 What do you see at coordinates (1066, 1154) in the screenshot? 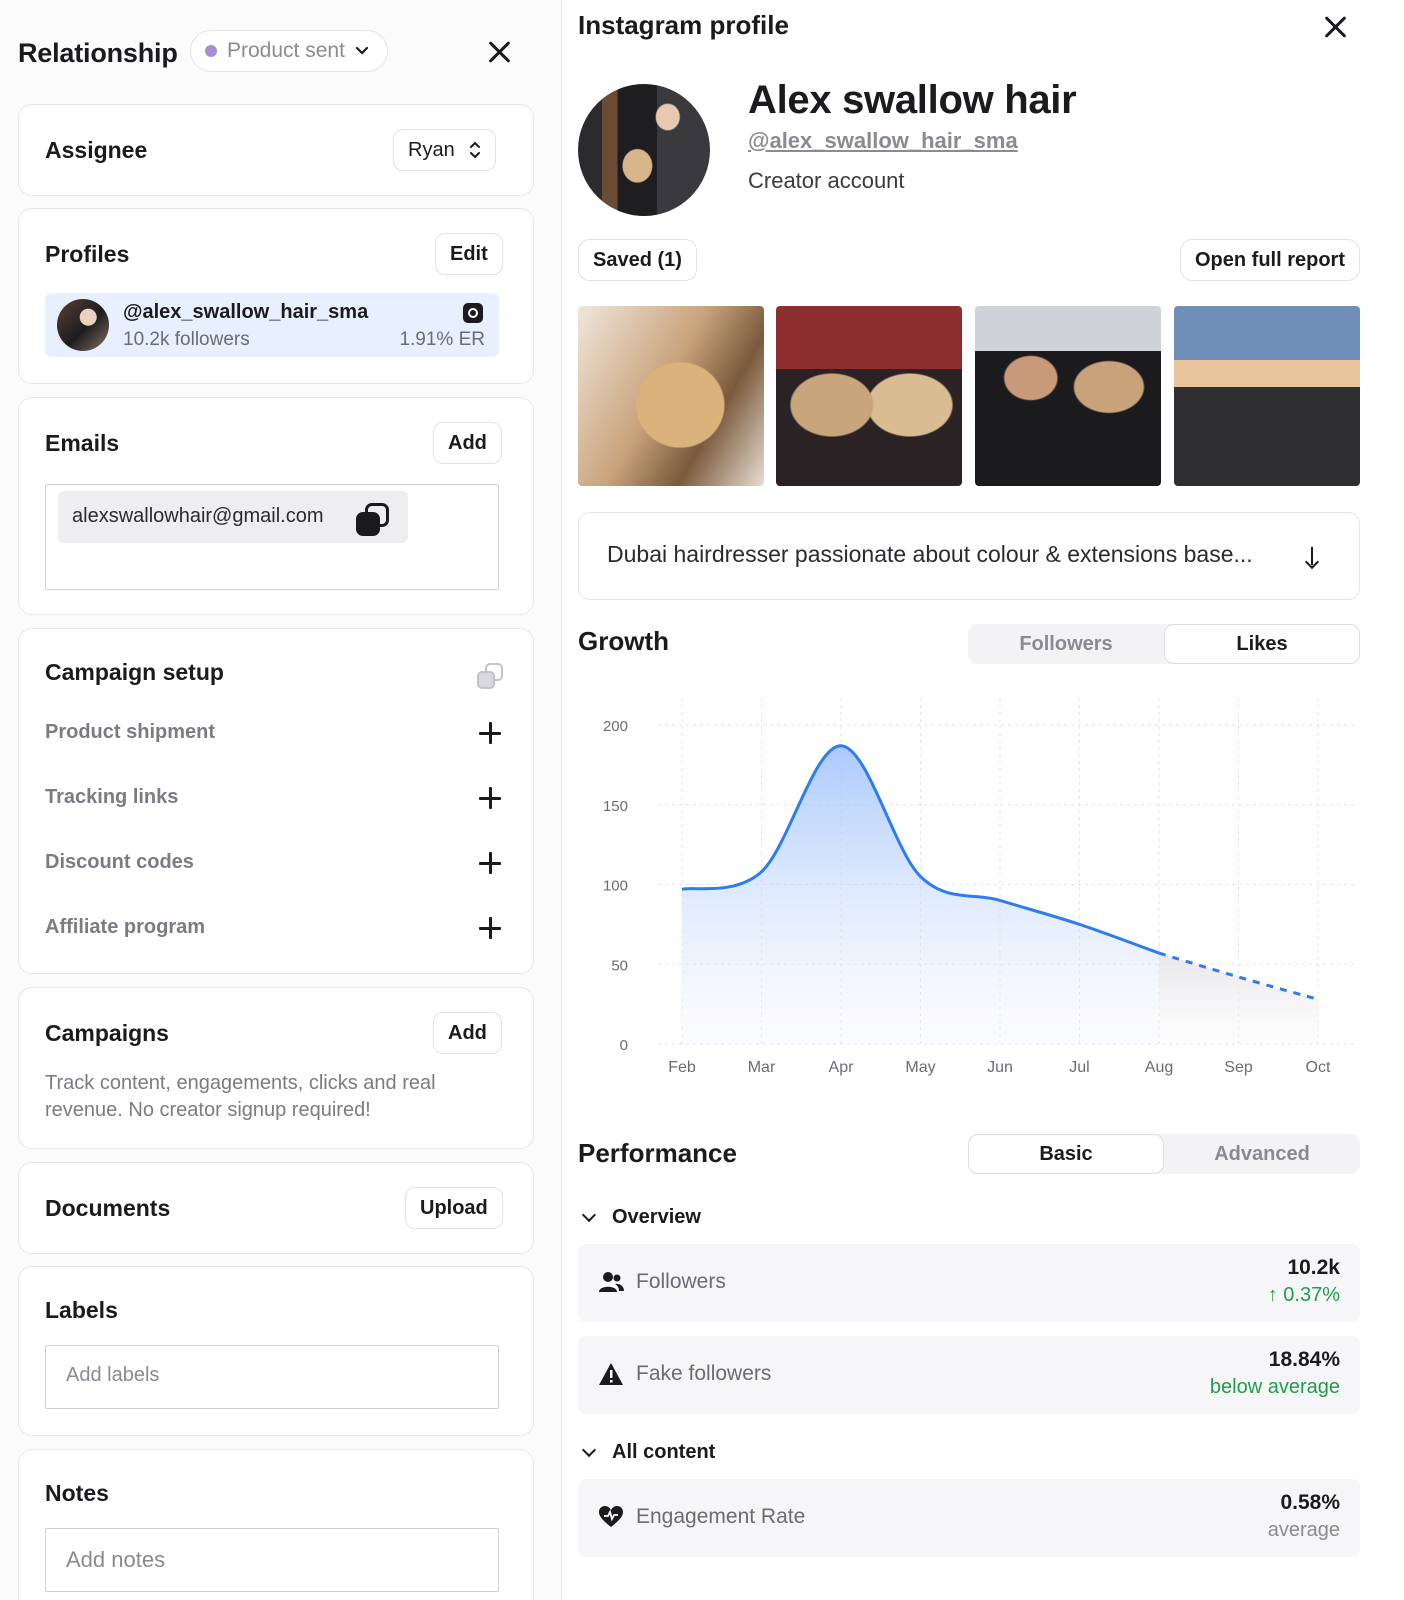
I see `tab-basic: Basic` at bounding box center [1066, 1154].